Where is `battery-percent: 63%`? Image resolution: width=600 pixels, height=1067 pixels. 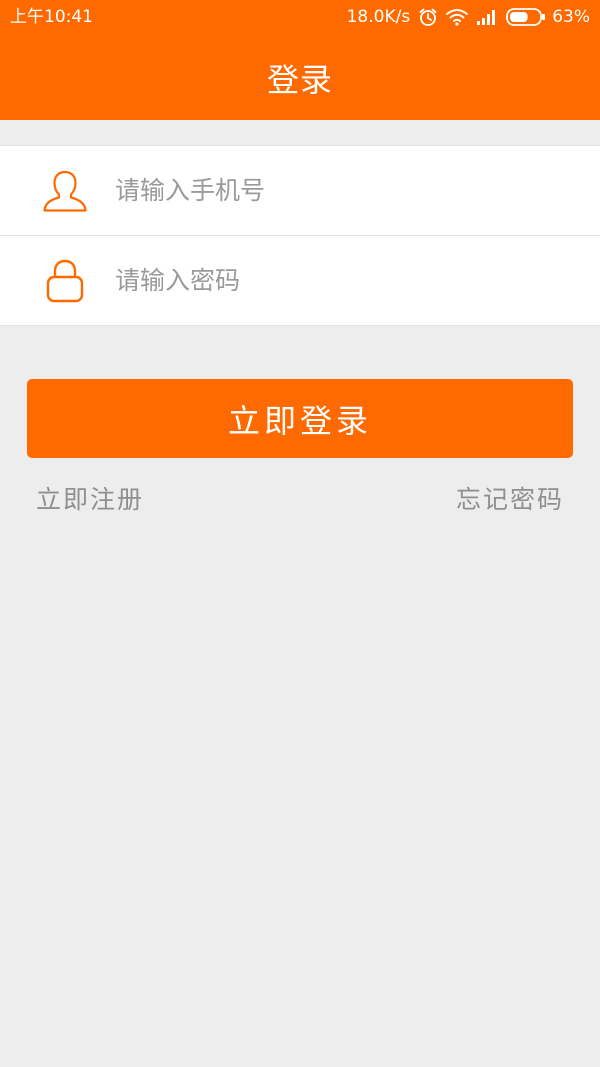
battery-percent: 63% is located at coordinates (571, 17).